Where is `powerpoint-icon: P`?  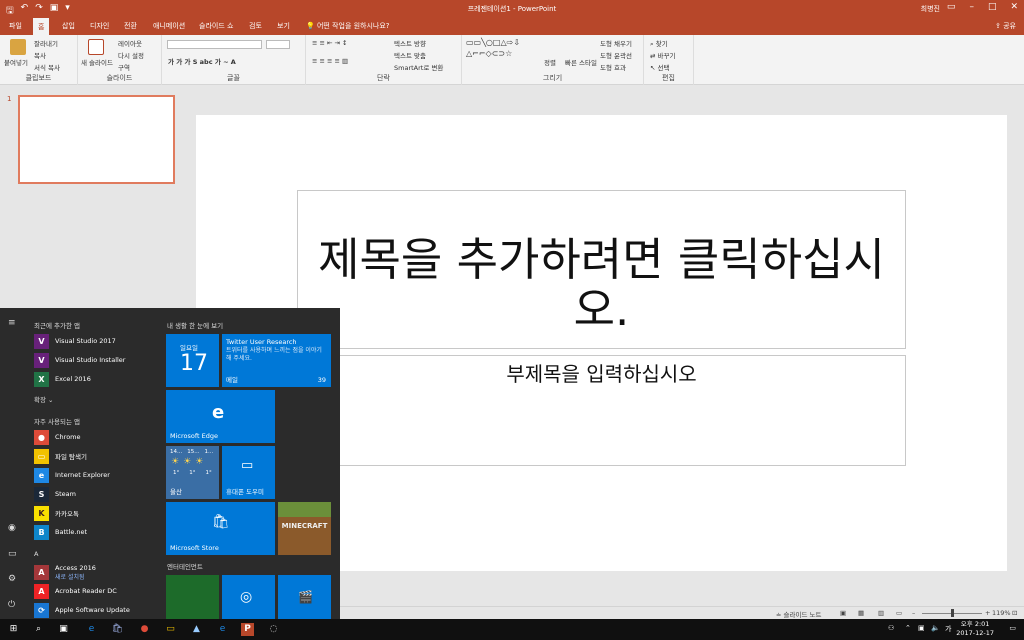 powerpoint-icon: P is located at coordinates (247, 629).